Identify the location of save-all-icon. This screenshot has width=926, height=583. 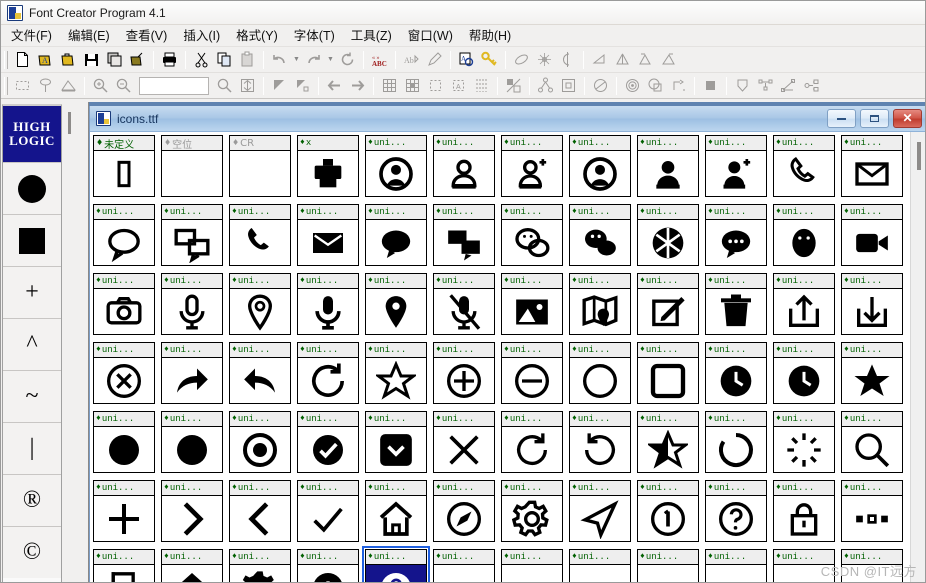
(114, 60).